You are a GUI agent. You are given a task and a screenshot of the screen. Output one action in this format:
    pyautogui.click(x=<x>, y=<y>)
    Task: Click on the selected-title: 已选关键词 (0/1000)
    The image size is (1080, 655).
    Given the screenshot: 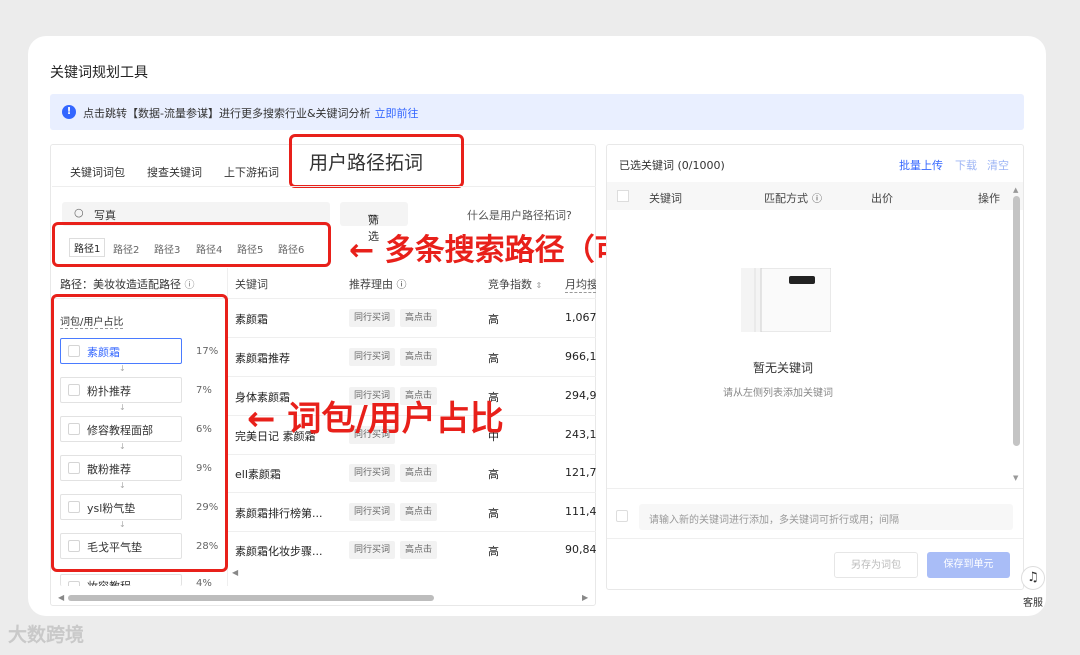 What is the action you would take?
    pyautogui.click(x=672, y=165)
    